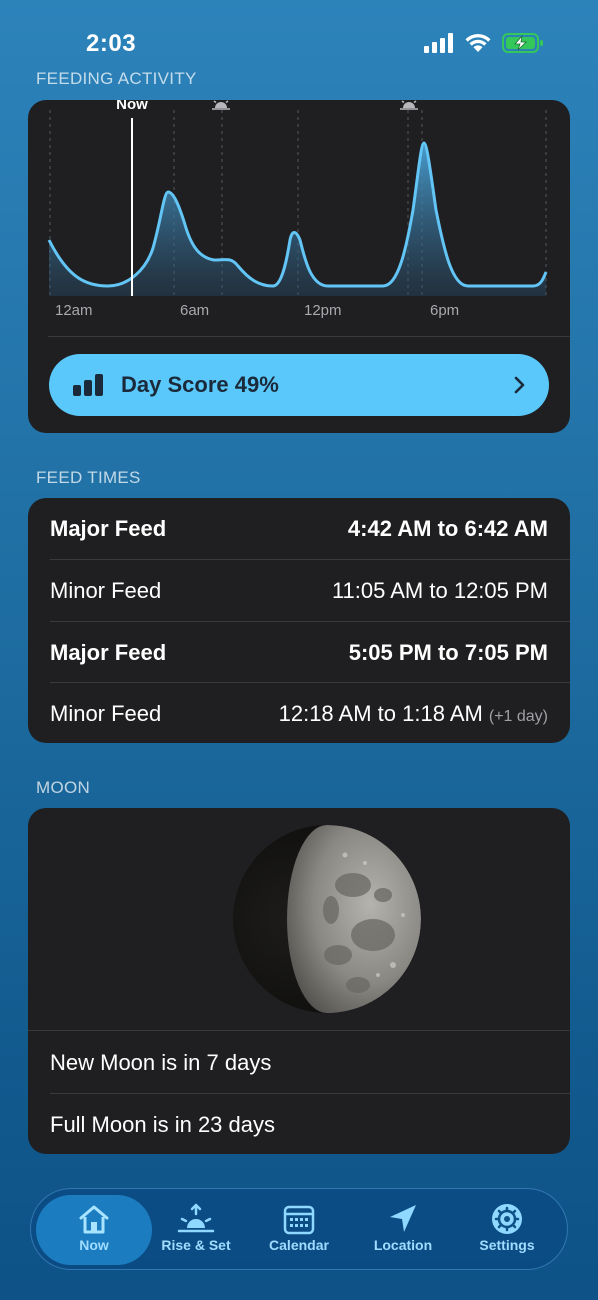 The image size is (598, 1300). What do you see at coordinates (196, 1218) in the screenshot?
I see `sunrise-icon` at bounding box center [196, 1218].